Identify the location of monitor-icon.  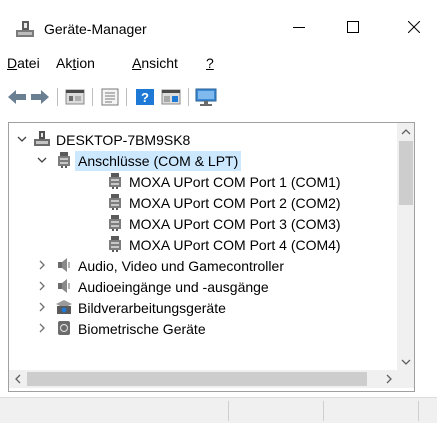
(206, 97).